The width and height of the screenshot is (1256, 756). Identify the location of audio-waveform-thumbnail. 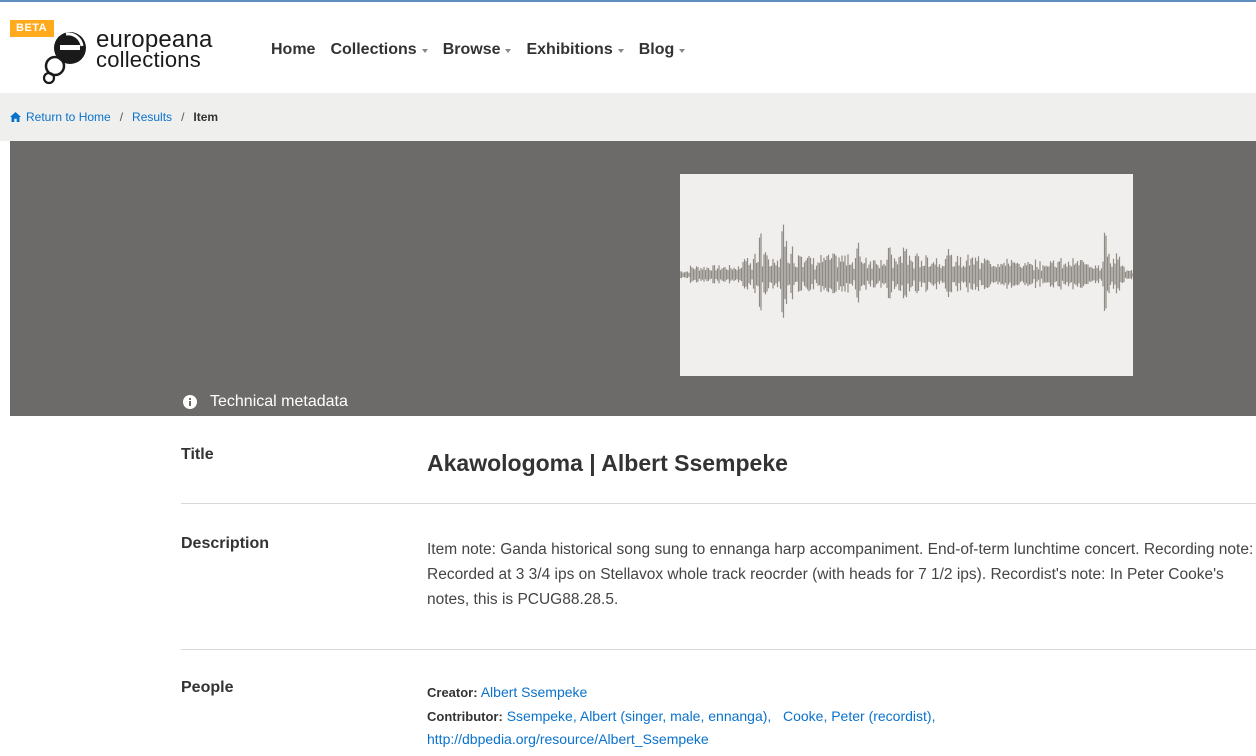
(906, 275).